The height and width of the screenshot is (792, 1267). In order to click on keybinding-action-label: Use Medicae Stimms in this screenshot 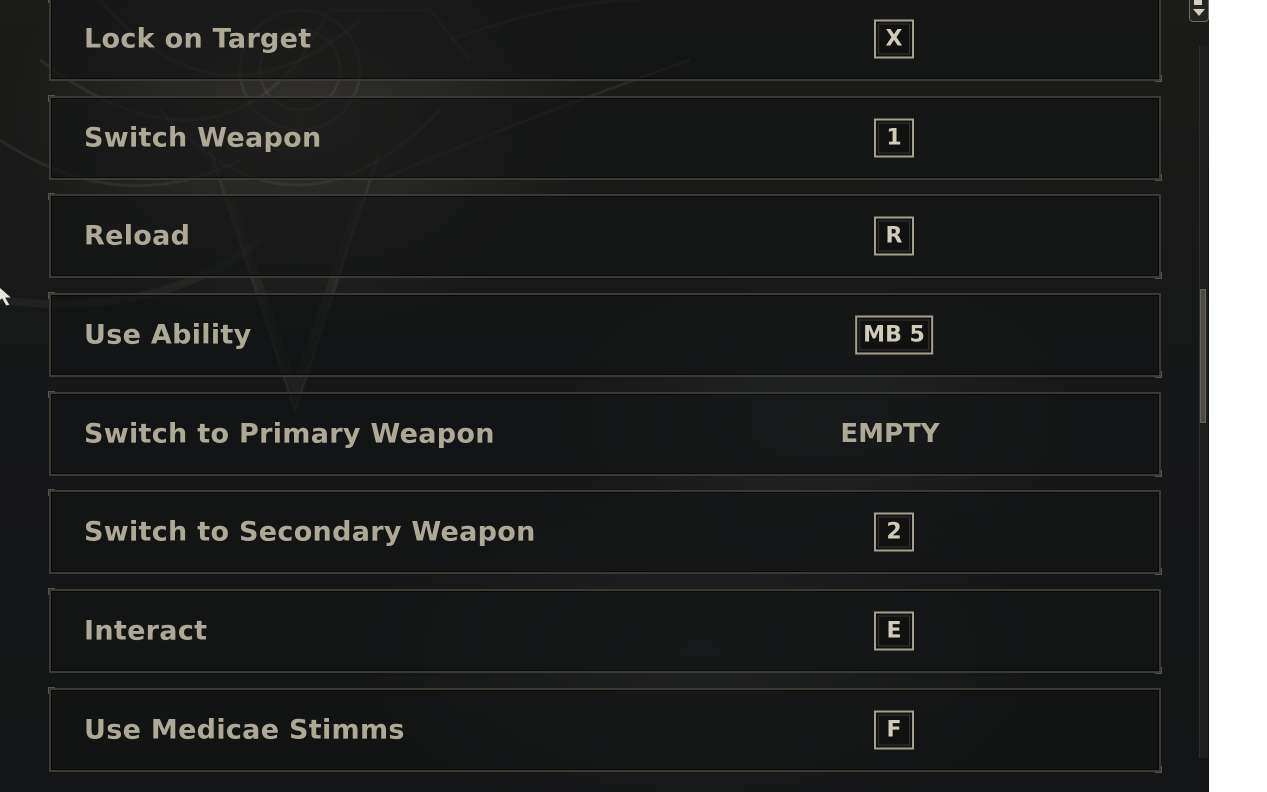, I will do `click(244, 730)`.